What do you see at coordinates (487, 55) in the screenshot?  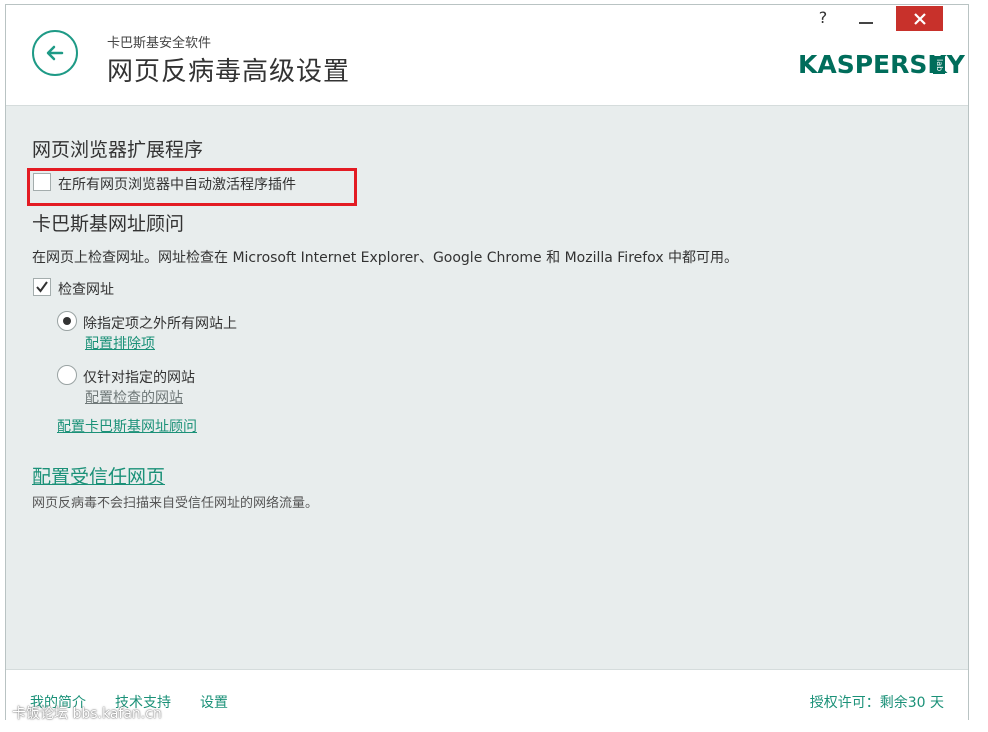 I see `header: 卡巴斯基安全软件 网页反病毒高级设置 ? KASPERSKY lab` at bounding box center [487, 55].